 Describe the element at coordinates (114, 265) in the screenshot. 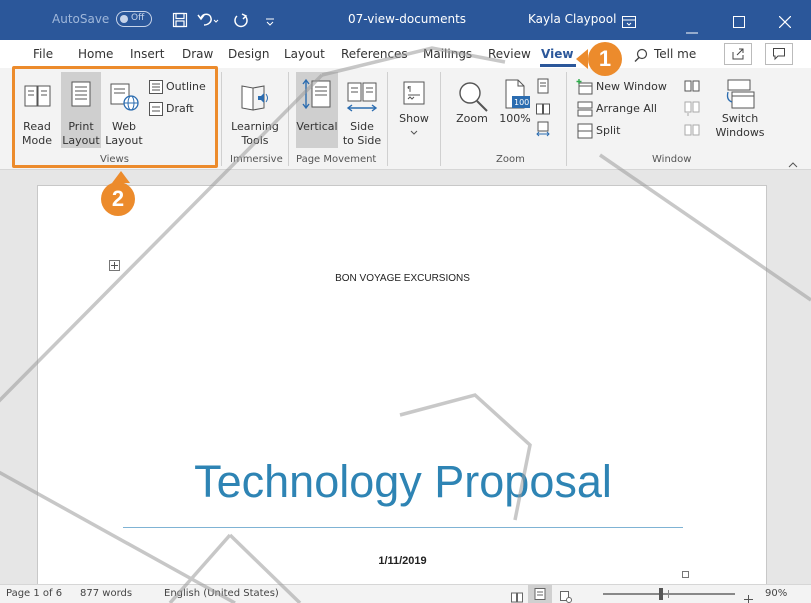

I see `table-move-handle-icon` at that location.